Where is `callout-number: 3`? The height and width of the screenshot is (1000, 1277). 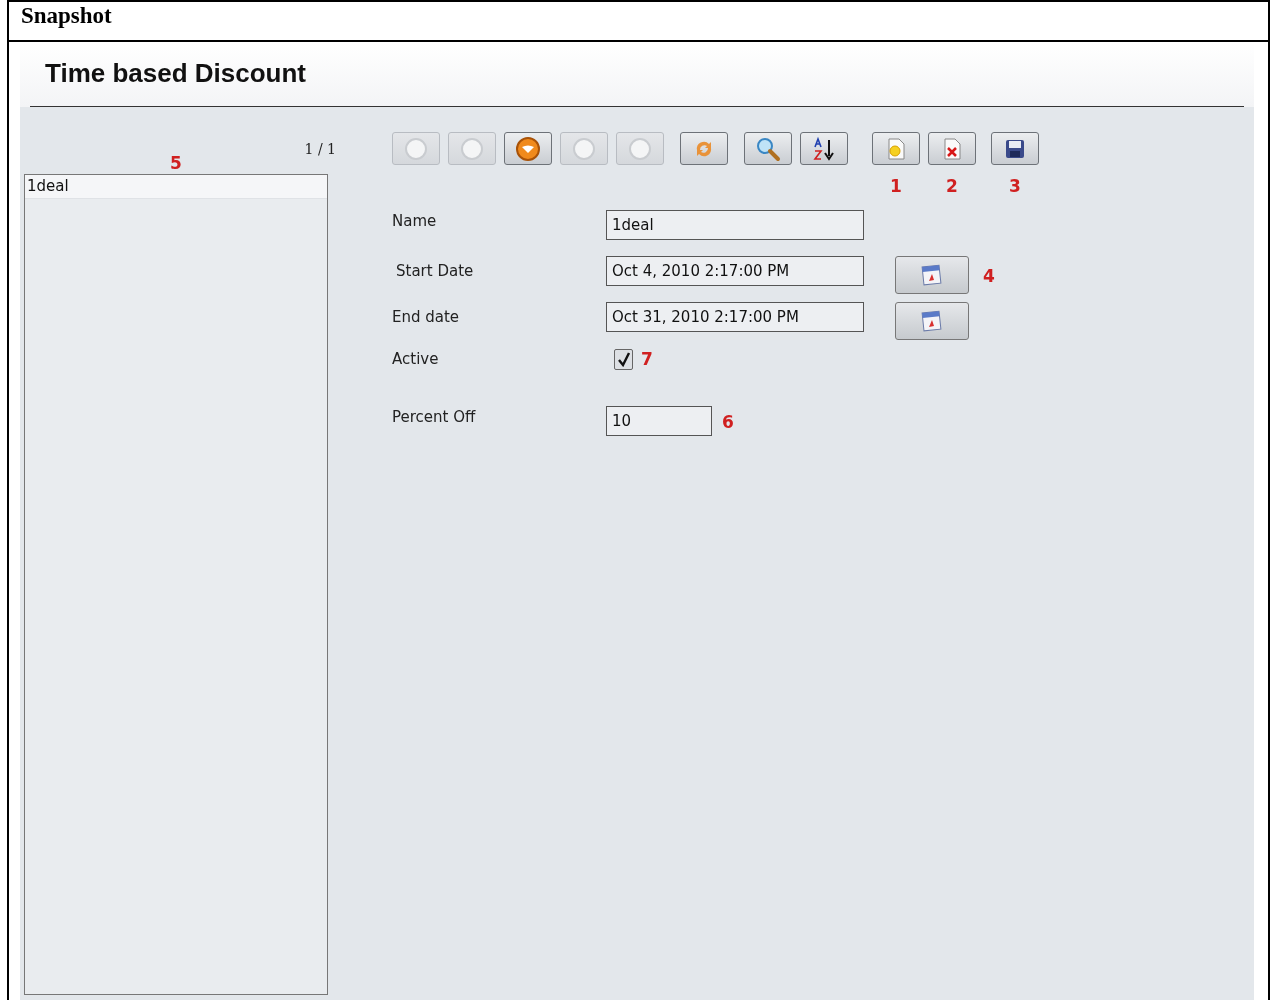
callout-number: 3 is located at coordinates (1015, 186).